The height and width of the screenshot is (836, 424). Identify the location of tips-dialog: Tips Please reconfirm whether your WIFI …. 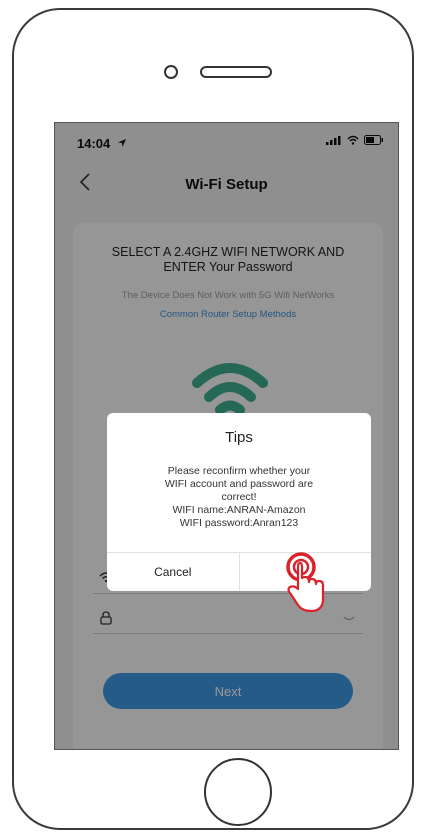
(239, 502).